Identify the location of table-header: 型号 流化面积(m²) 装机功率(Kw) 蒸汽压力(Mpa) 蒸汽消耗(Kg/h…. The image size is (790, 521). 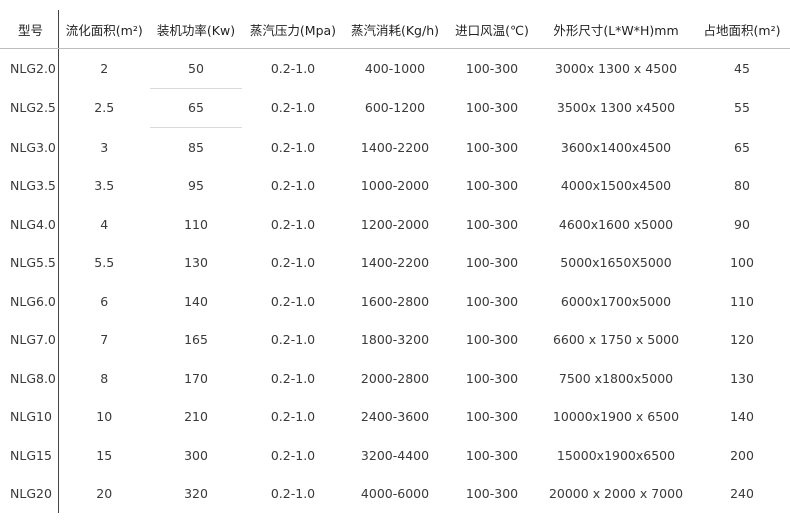
(395, 29).